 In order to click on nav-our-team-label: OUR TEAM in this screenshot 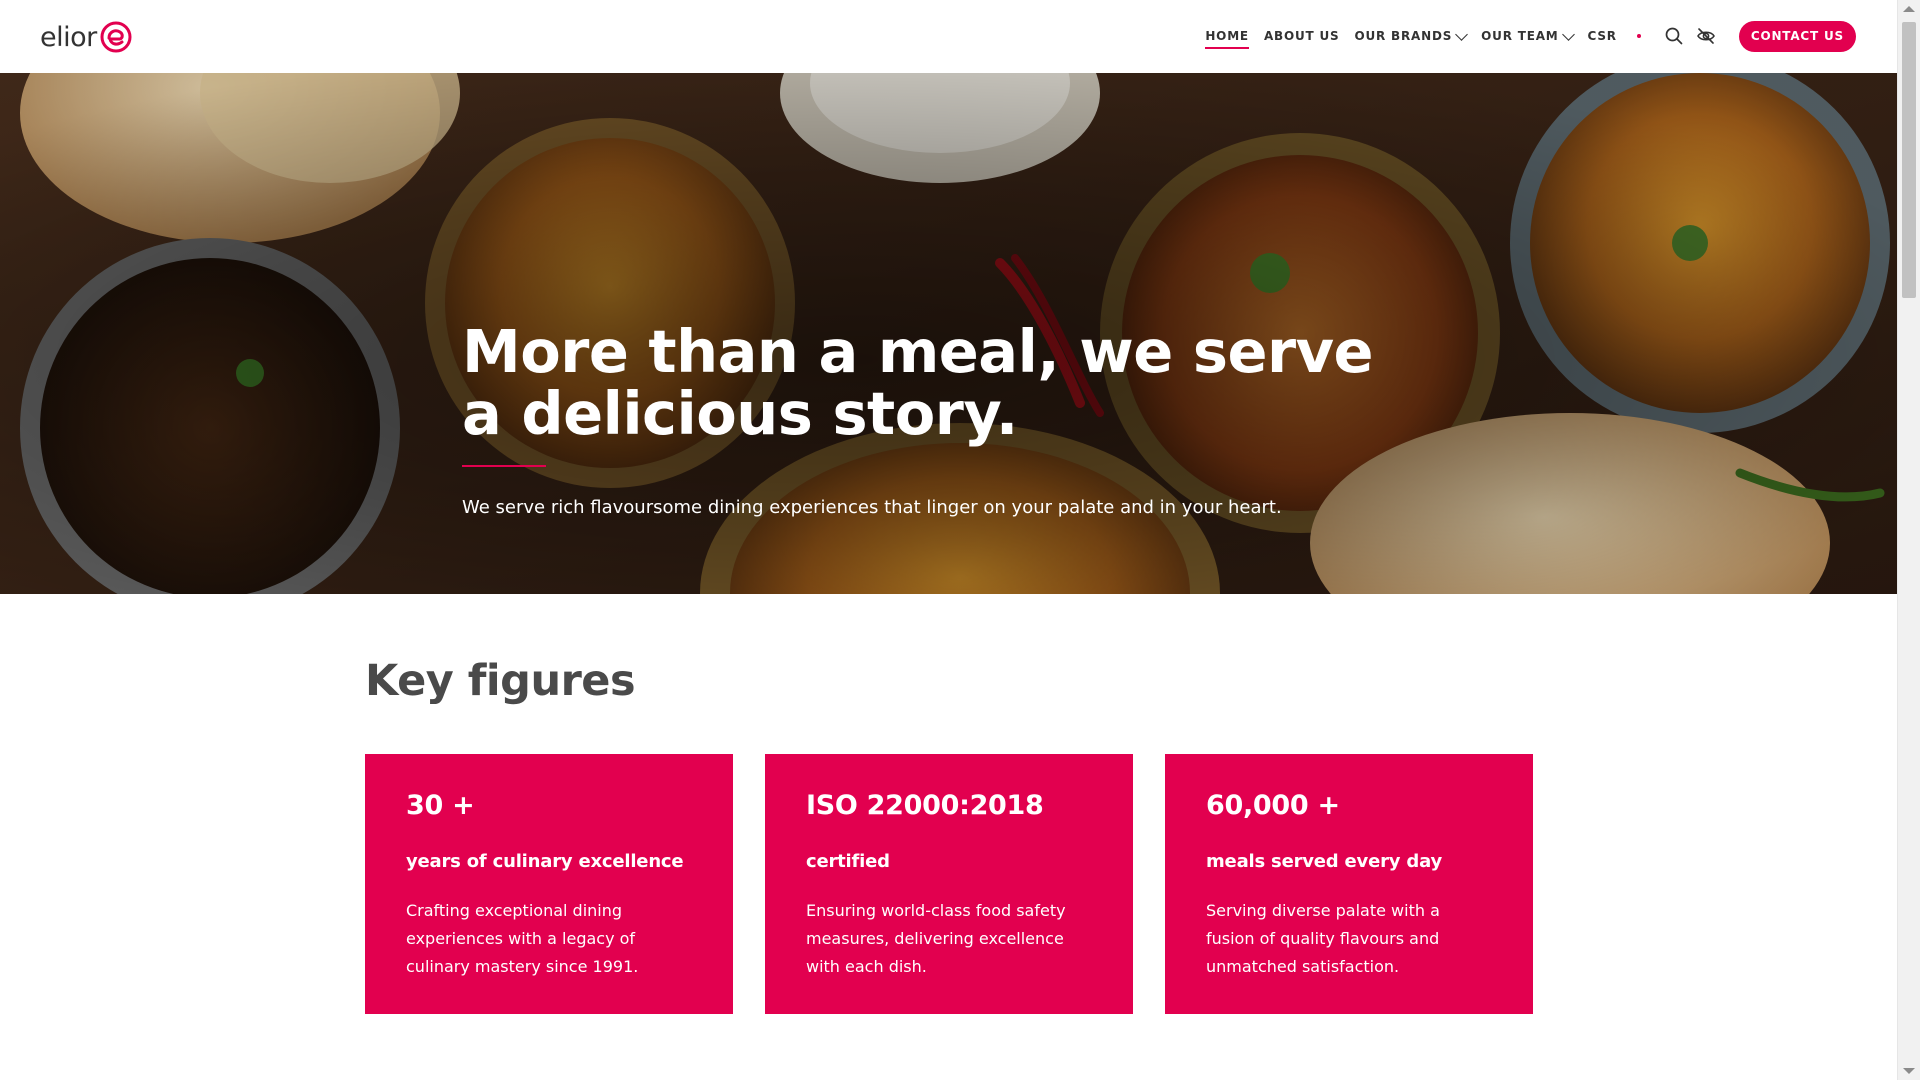, I will do `click(1520, 36)`.